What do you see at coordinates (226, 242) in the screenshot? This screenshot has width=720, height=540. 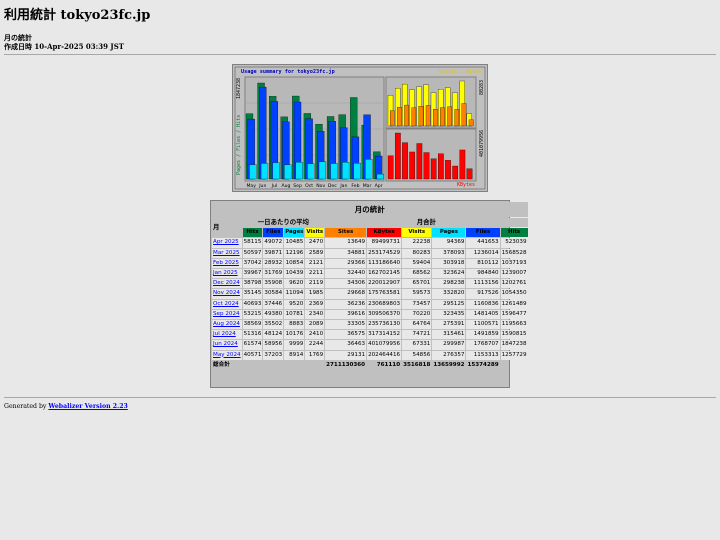 I see `month-link: Apr 2025` at bounding box center [226, 242].